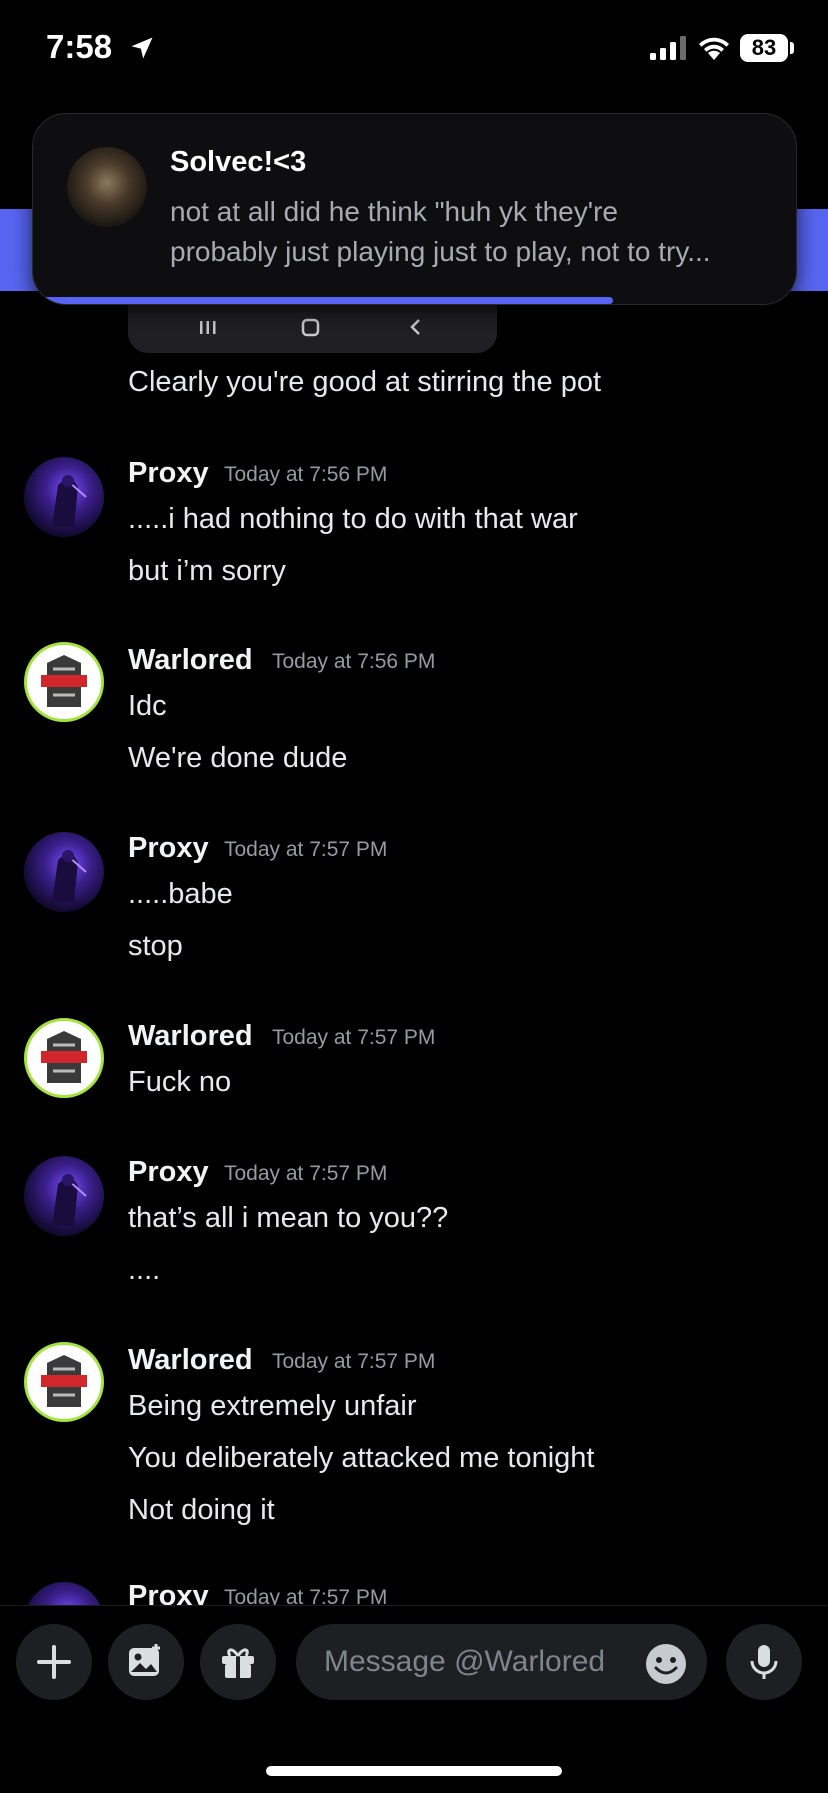 This screenshot has width=828, height=1793. Describe the element at coordinates (288, 1218) in the screenshot. I see `message-text: that’s all i mean to you??` at that location.